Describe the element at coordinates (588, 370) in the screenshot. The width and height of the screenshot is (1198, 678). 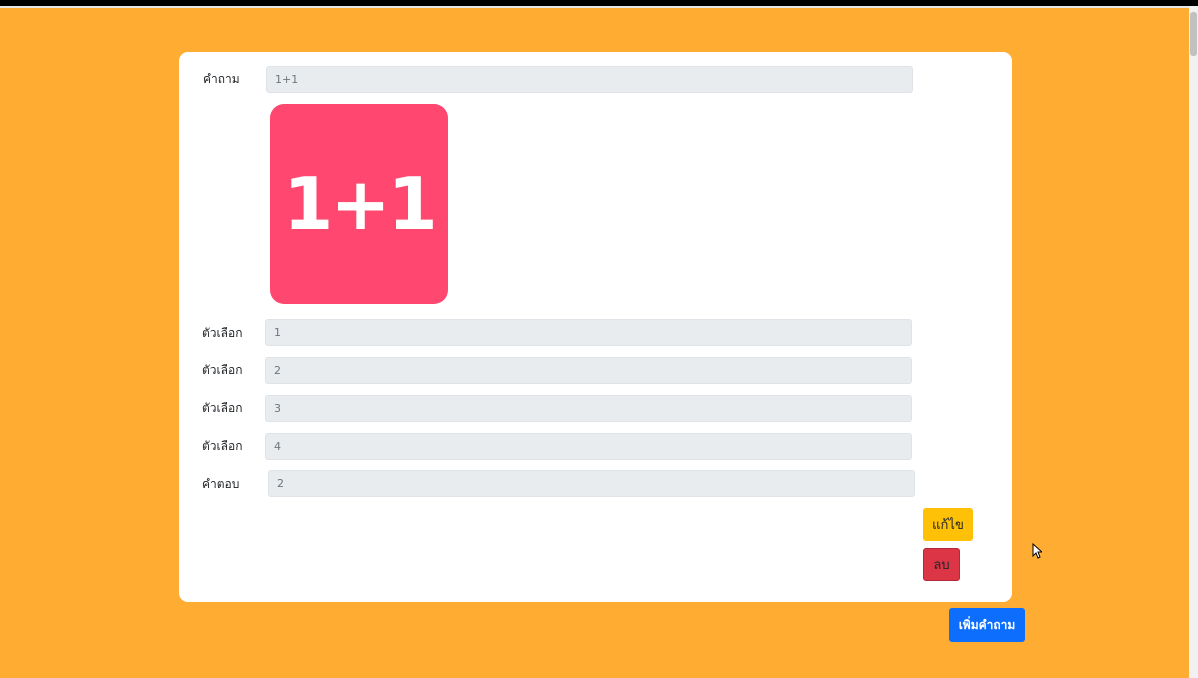
I see `choice-2-input` at that location.